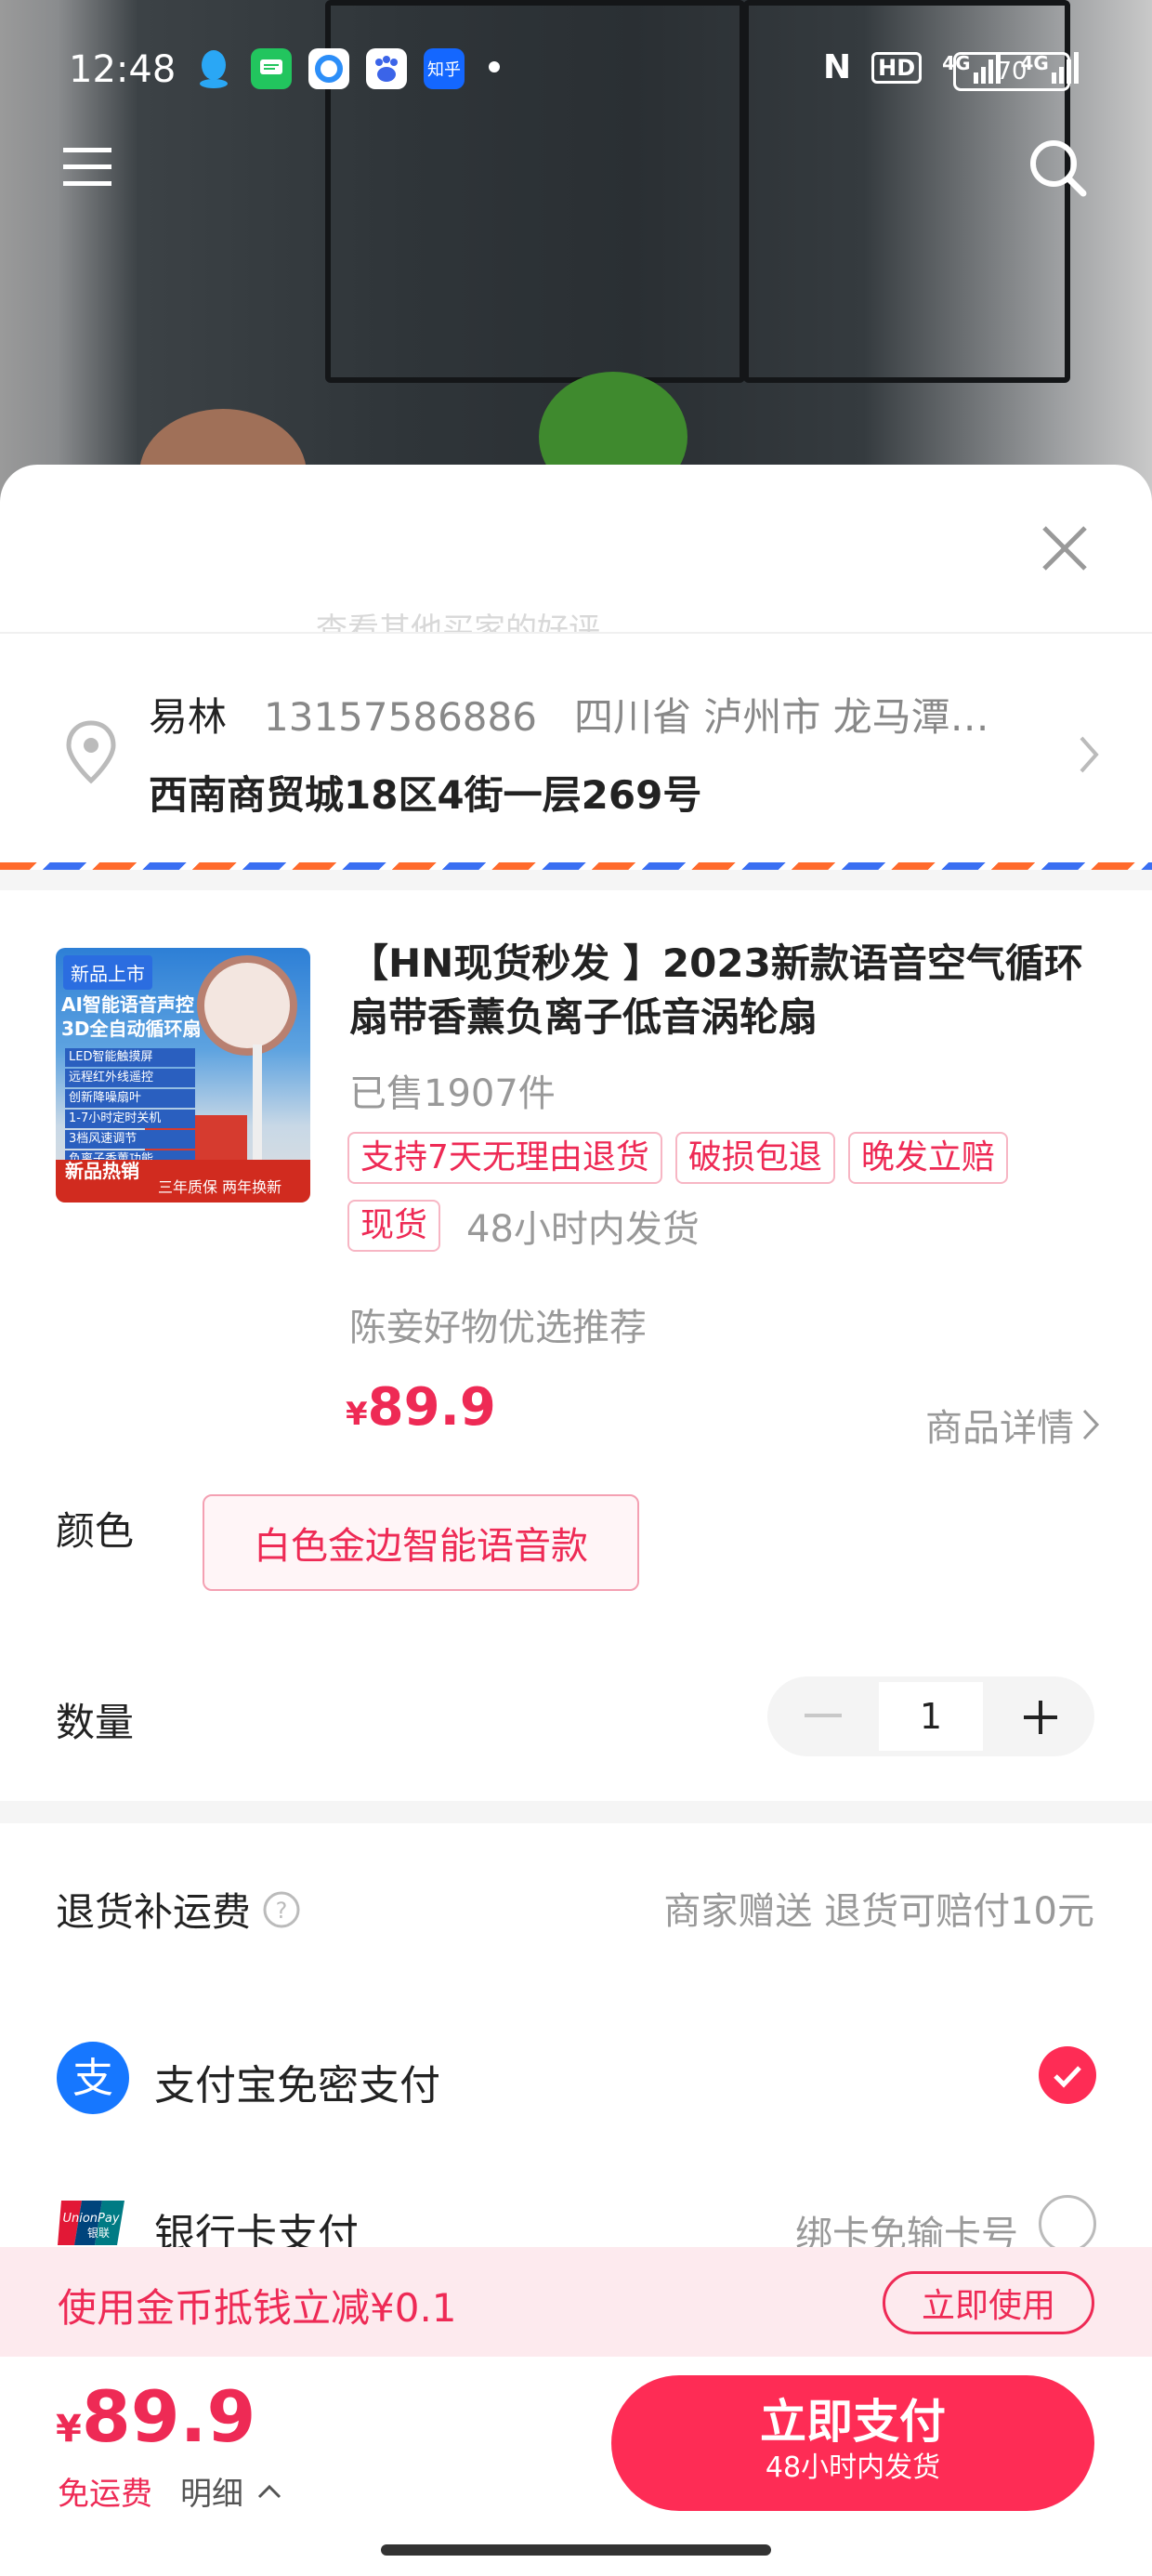 This screenshot has height=2576, width=1152. I want to click on svg-text: 支, so click(92, 2078).